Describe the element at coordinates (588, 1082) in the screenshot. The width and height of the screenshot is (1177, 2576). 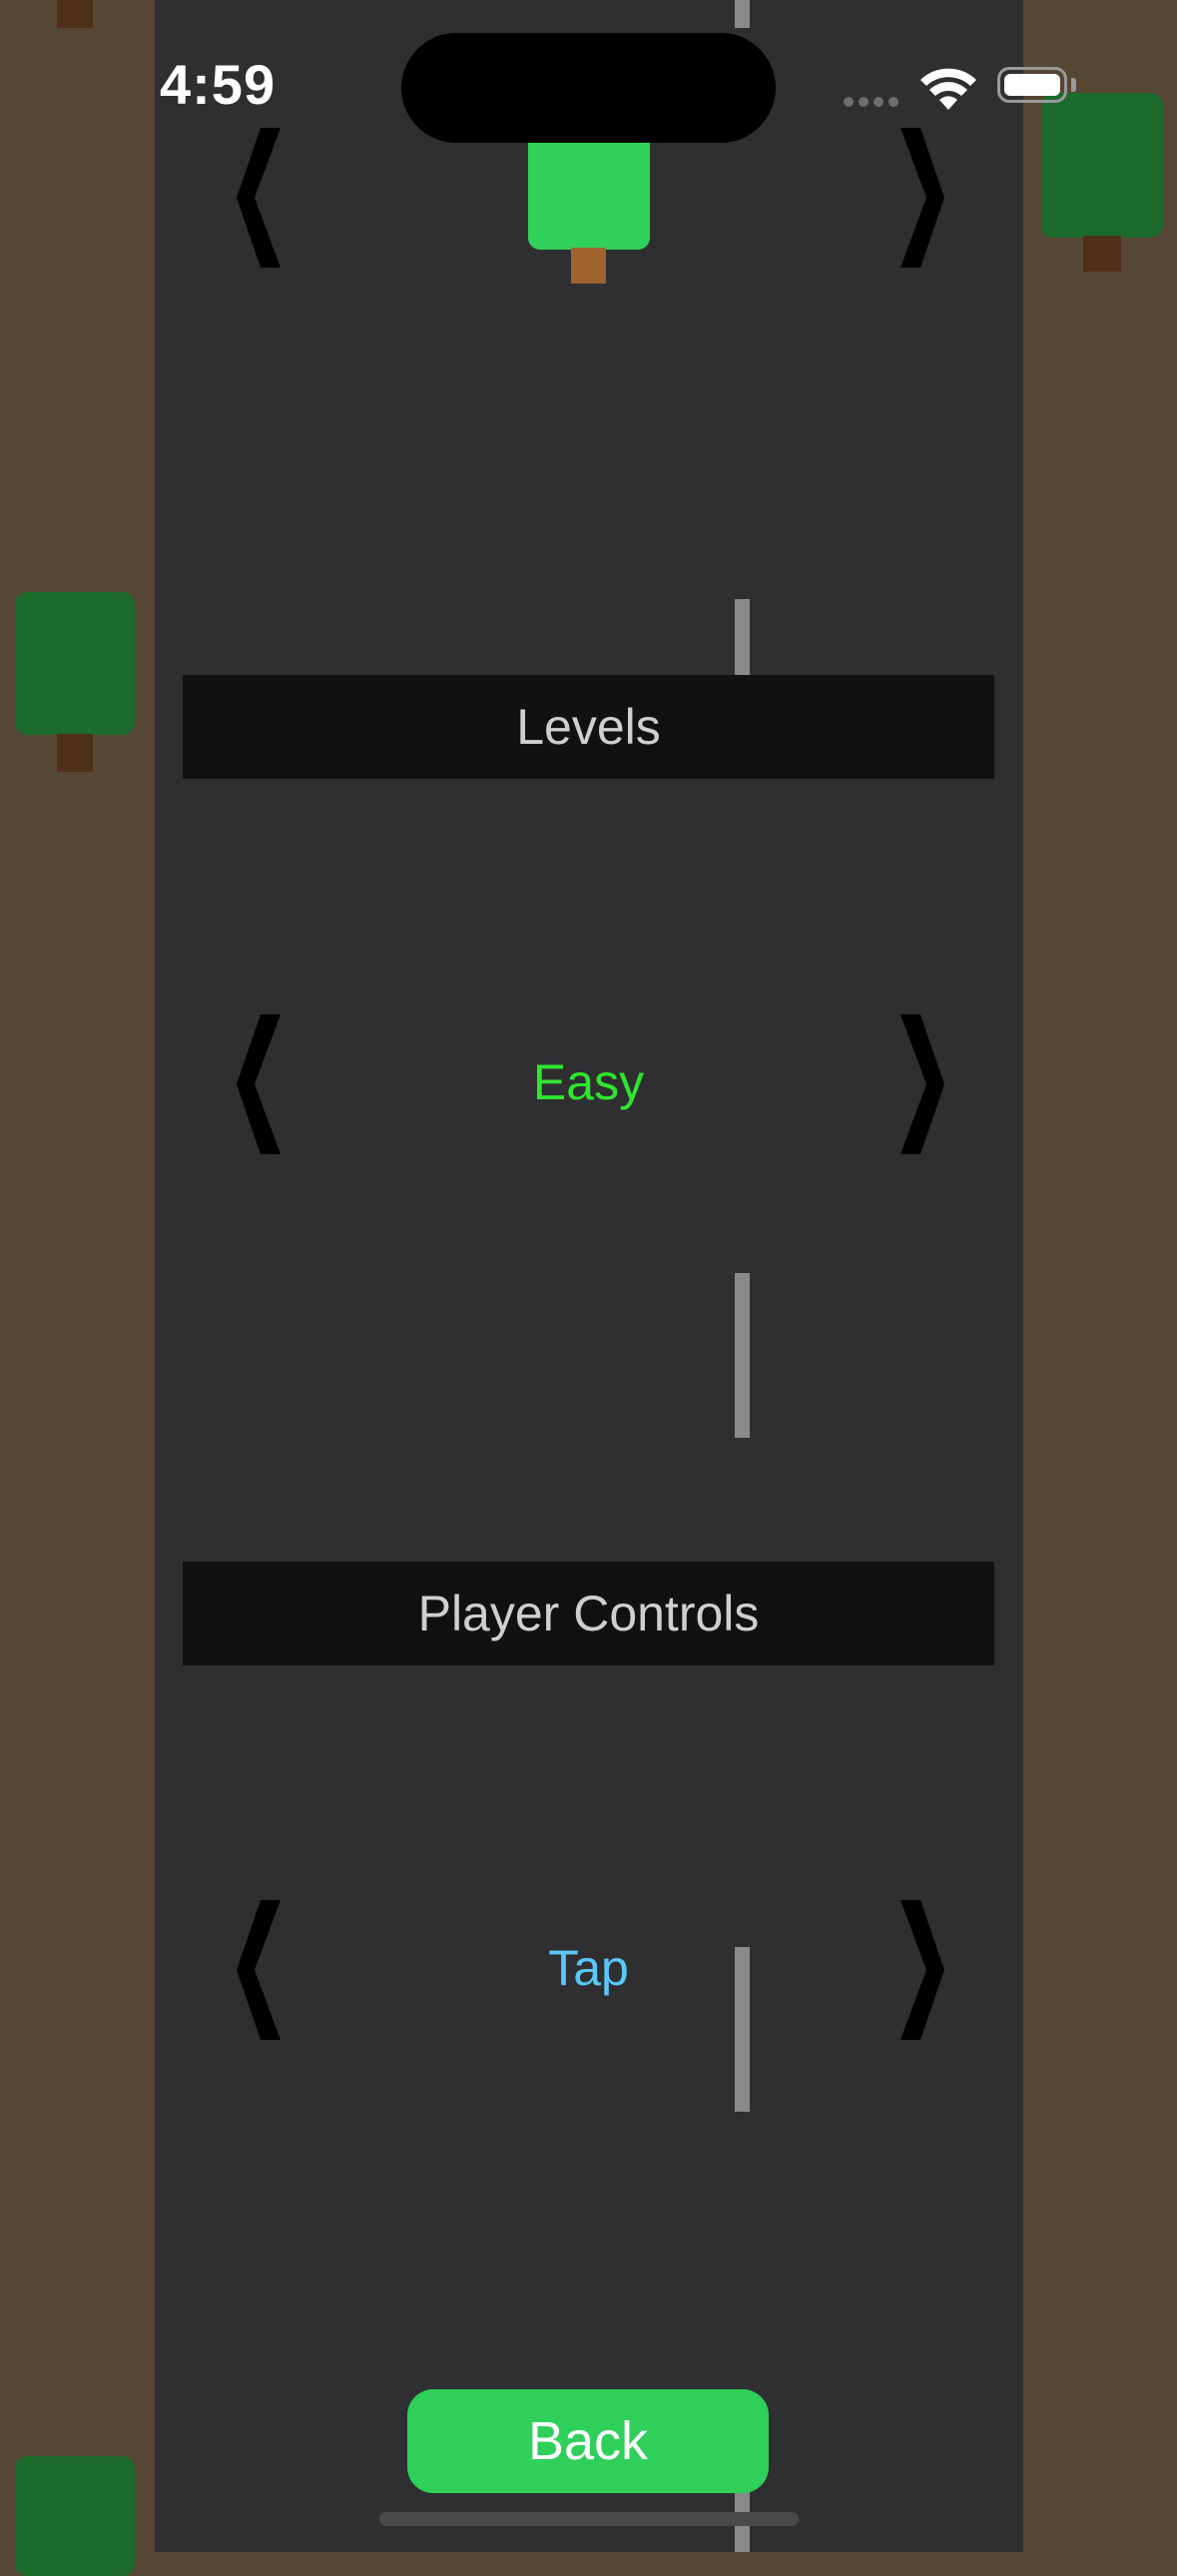
I see `levels-value: Easy` at that location.